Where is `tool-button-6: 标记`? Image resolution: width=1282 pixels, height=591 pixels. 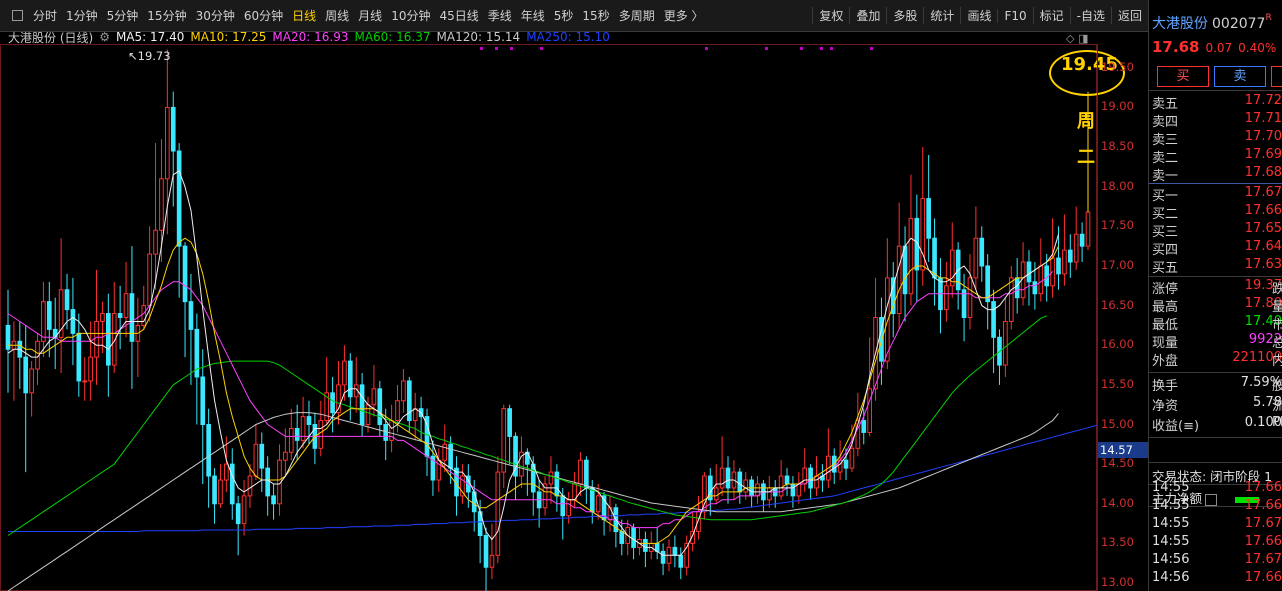 tool-button-6: 标记 is located at coordinates (1051, 15).